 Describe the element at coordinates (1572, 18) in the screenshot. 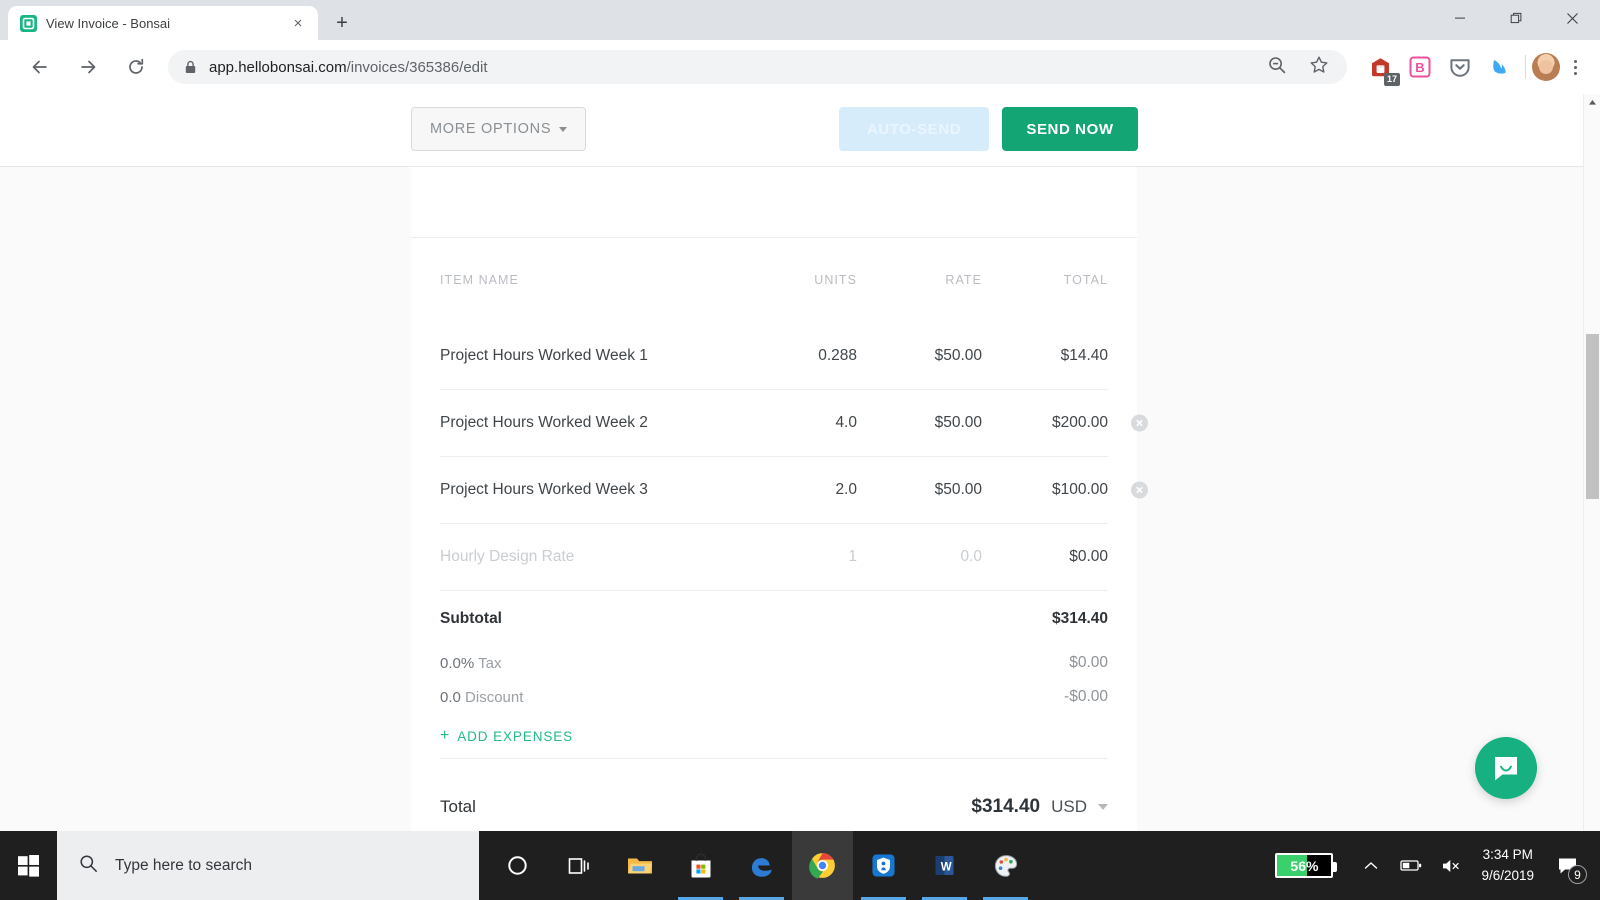

I see `close-icon` at that location.